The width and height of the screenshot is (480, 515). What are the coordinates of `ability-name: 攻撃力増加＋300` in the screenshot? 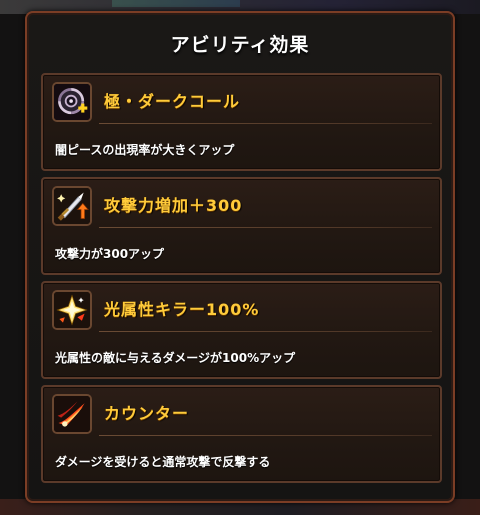 It's located at (173, 205).